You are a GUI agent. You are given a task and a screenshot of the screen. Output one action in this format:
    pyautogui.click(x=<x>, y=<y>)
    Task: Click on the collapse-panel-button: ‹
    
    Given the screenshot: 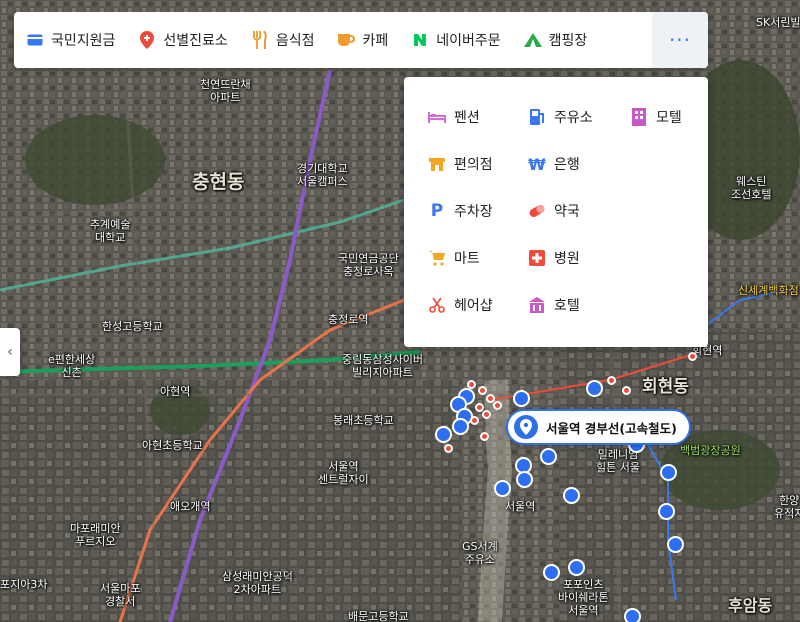 What is the action you would take?
    pyautogui.click(x=10, y=352)
    